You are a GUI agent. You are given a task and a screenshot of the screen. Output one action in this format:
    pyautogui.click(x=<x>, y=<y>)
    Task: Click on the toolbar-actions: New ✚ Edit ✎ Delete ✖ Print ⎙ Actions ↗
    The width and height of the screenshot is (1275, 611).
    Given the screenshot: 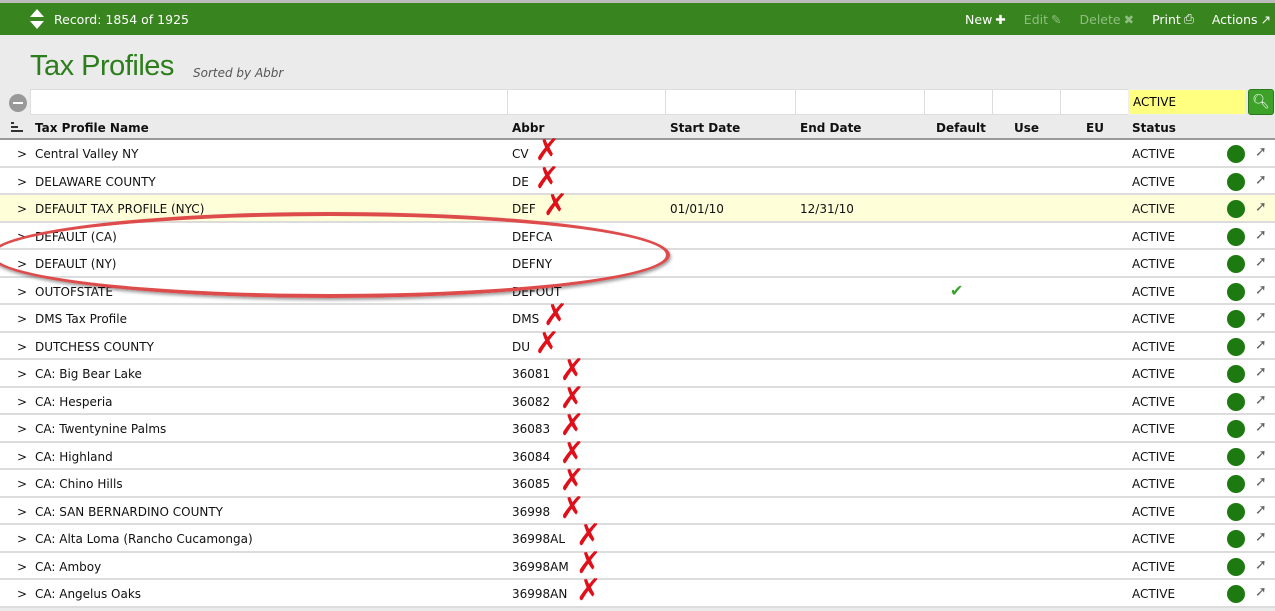 What is the action you would take?
    pyautogui.click(x=1118, y=19)
    